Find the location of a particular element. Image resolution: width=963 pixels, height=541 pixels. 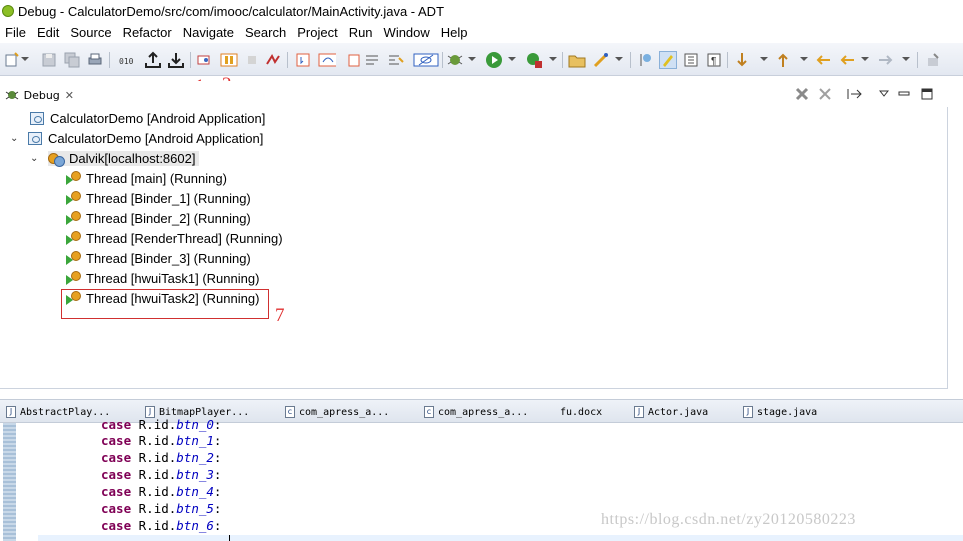

open-task-dropdown-icon is located at coordinates (619, 59).